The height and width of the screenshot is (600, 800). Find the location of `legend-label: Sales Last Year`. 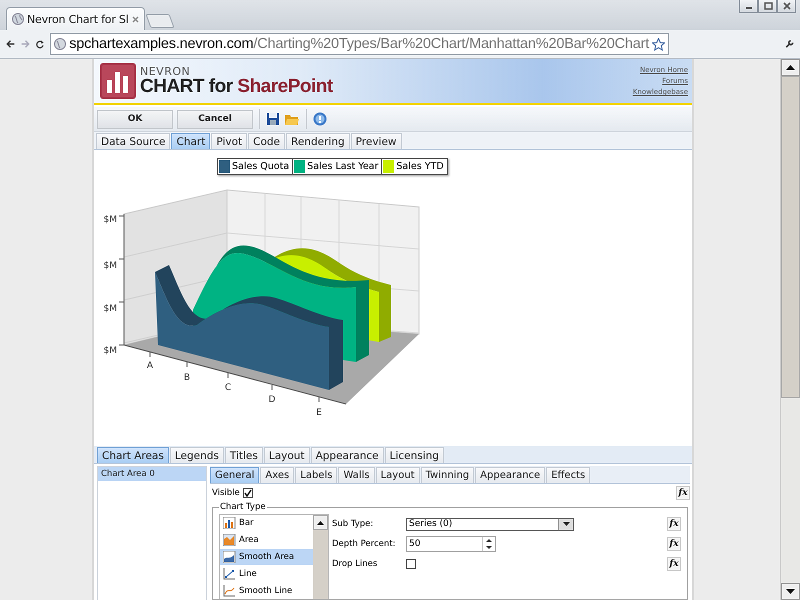

legend-label: Sales Last Year is located at coordinates (342, 166).